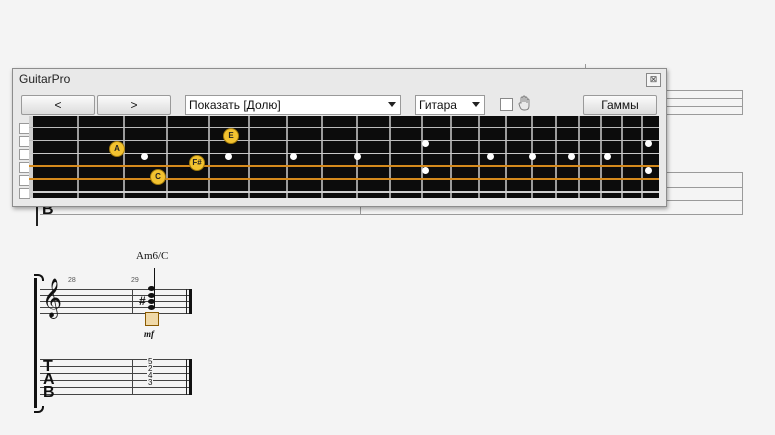  What do you see at coordinates (231, 136) in the screenshot?
I see `note-marker: E` at bounding box center [231, 136].